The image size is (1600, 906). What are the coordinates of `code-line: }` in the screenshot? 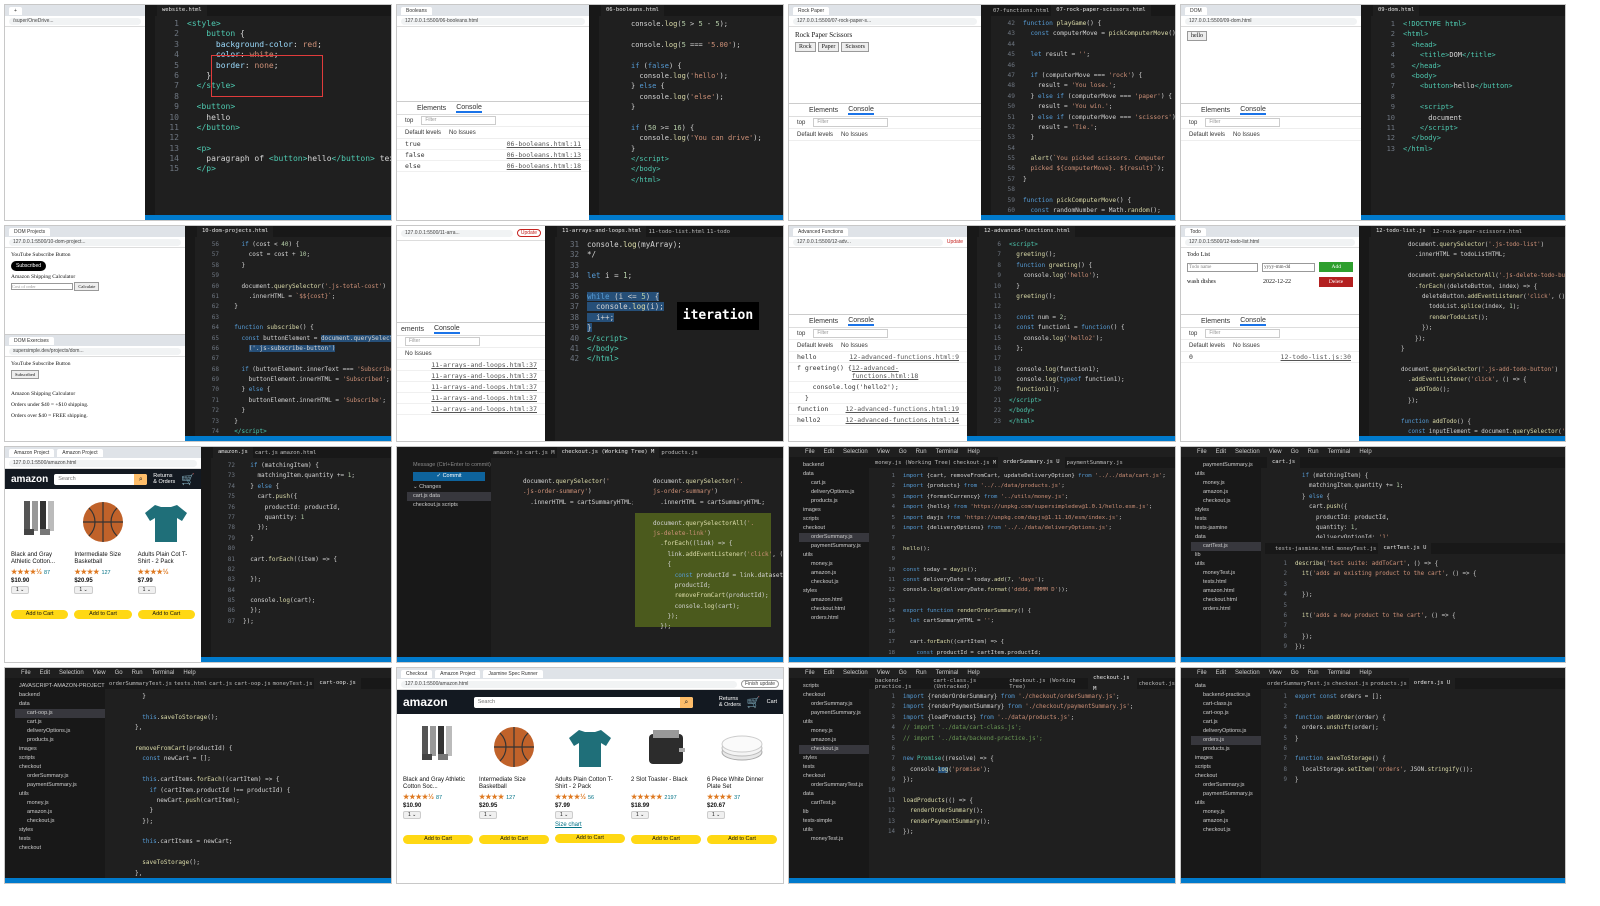 It's located at (248, 811).